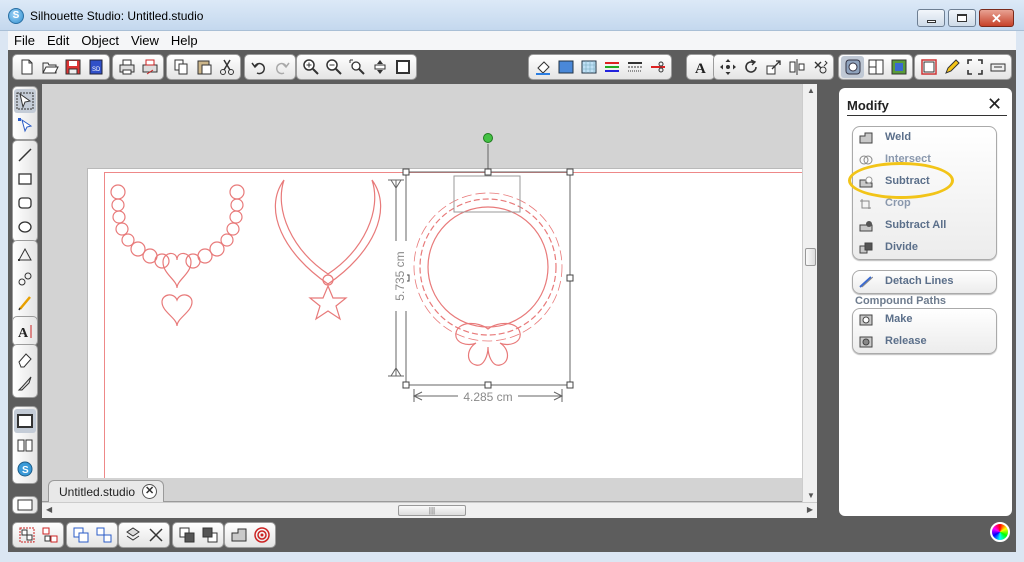 This screenshot has width=1024, height=562. What do you see at coordinates (25, 179) in the screenshot?
I see `rectangle-tool-icon` at bounding box center [25, 179].